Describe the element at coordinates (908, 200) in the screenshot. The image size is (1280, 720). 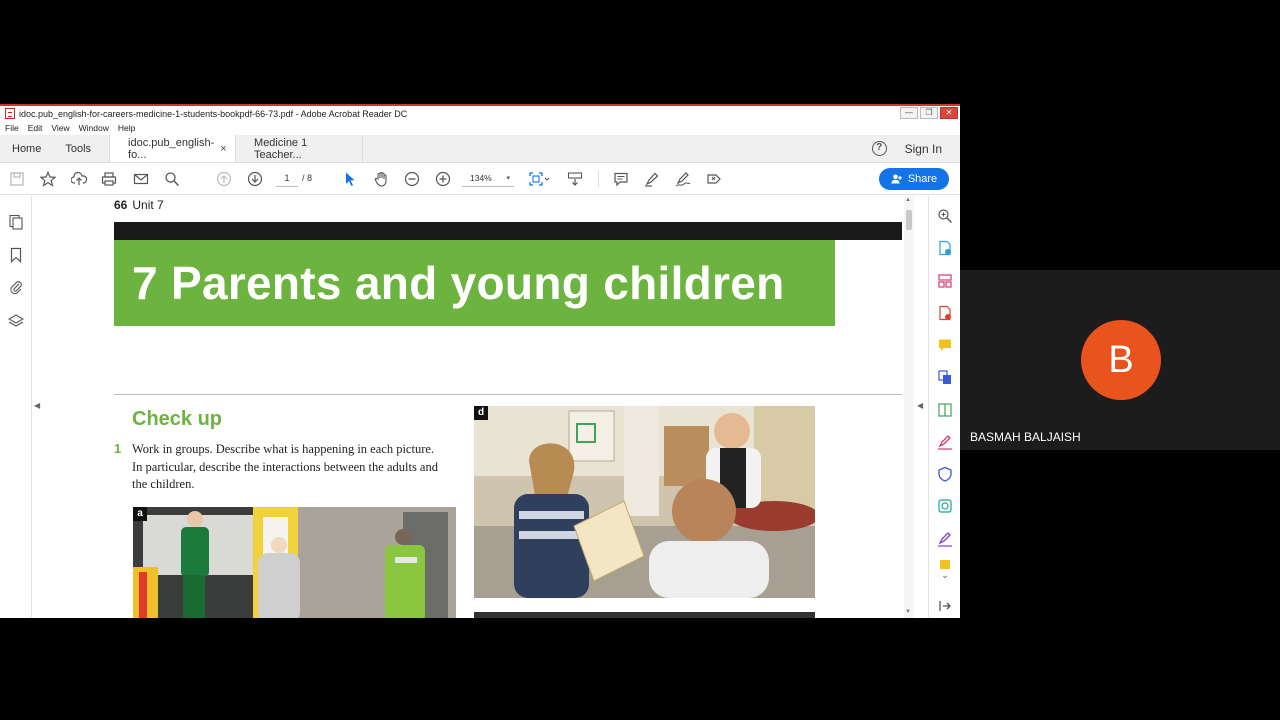
I see `scroll-up-icon: ▲` at that location.